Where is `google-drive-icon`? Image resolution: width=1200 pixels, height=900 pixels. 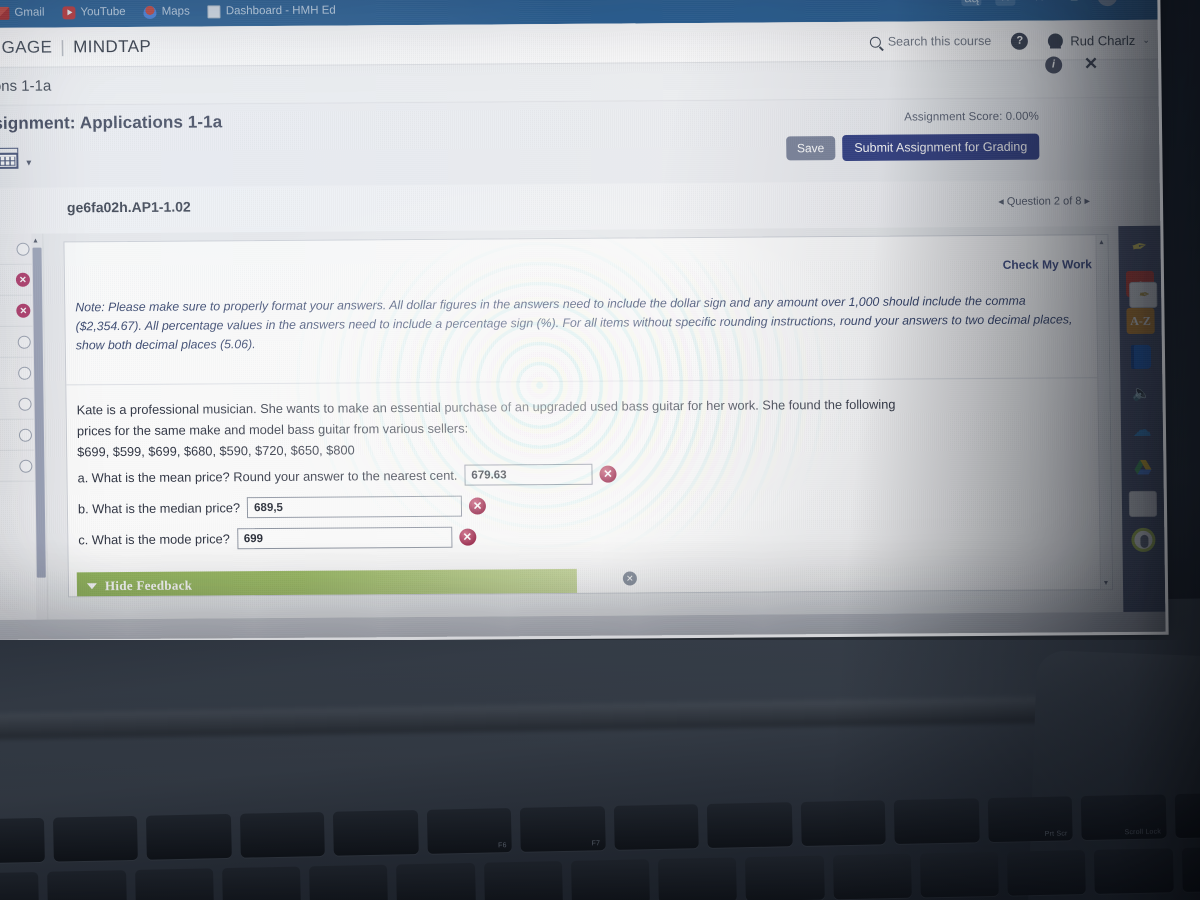 google-drive-icon is located at coordinates (1142, 467).